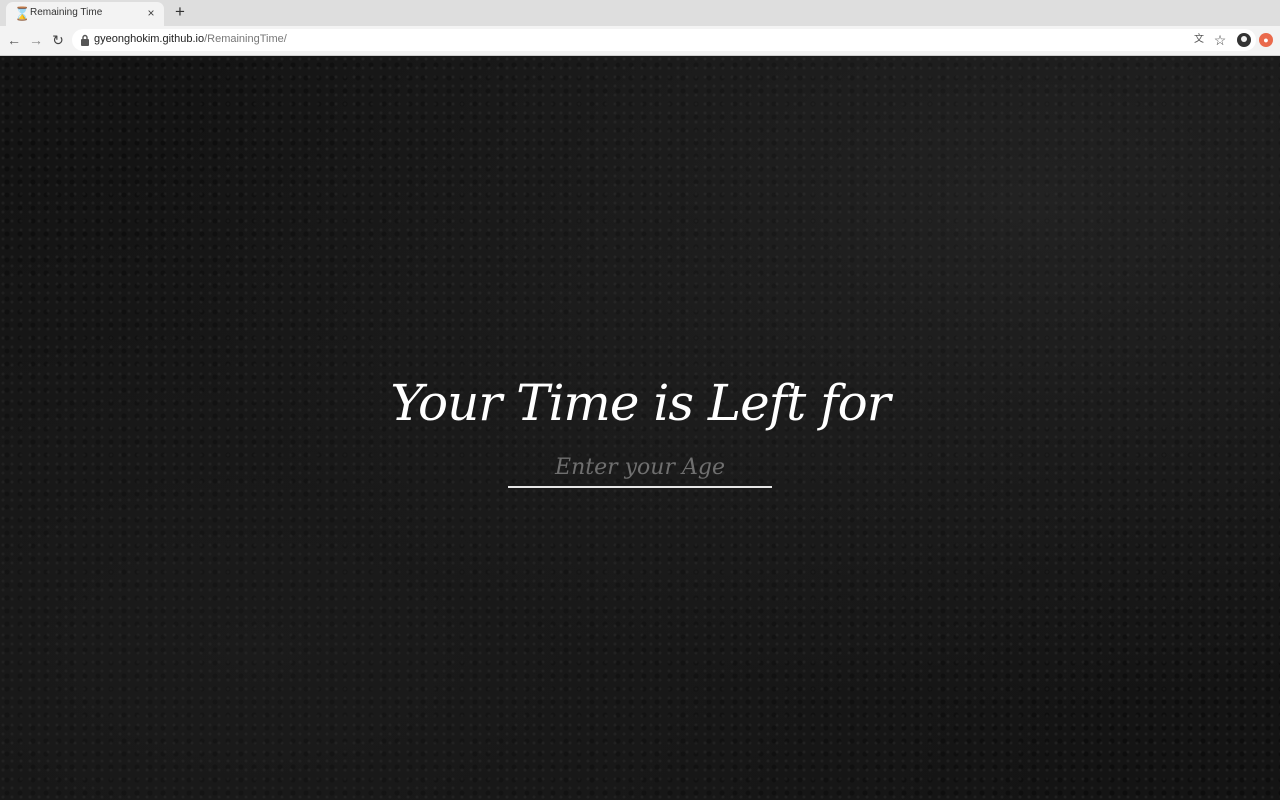 The height and width of the screenshot is (800, 1280). I want to click on url-path: /RemainingTime/, so click(245, 39).